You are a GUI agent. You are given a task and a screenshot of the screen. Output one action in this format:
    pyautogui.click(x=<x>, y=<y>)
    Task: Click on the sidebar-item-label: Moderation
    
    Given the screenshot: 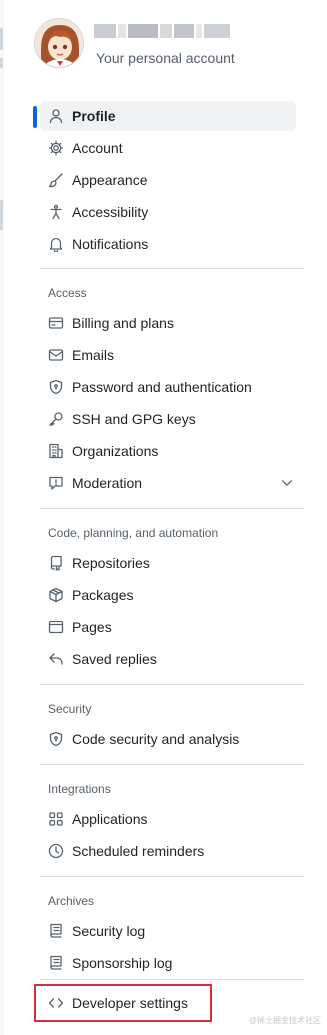 What is the action you would take?
    pyautogui.click(x=107, y=483)
    